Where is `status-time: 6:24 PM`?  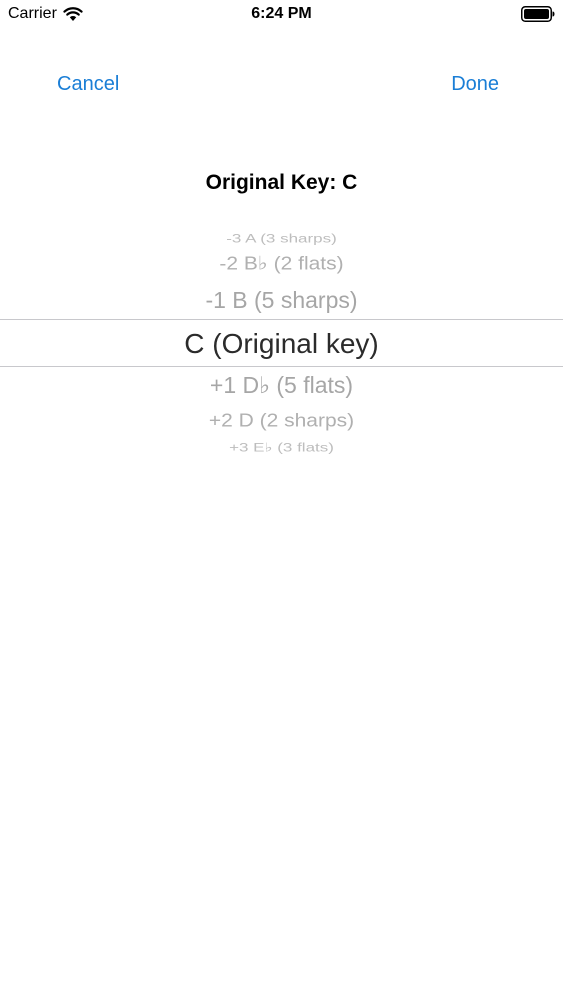 status-time: 6:24 PM is located at coordinates (281, 13).